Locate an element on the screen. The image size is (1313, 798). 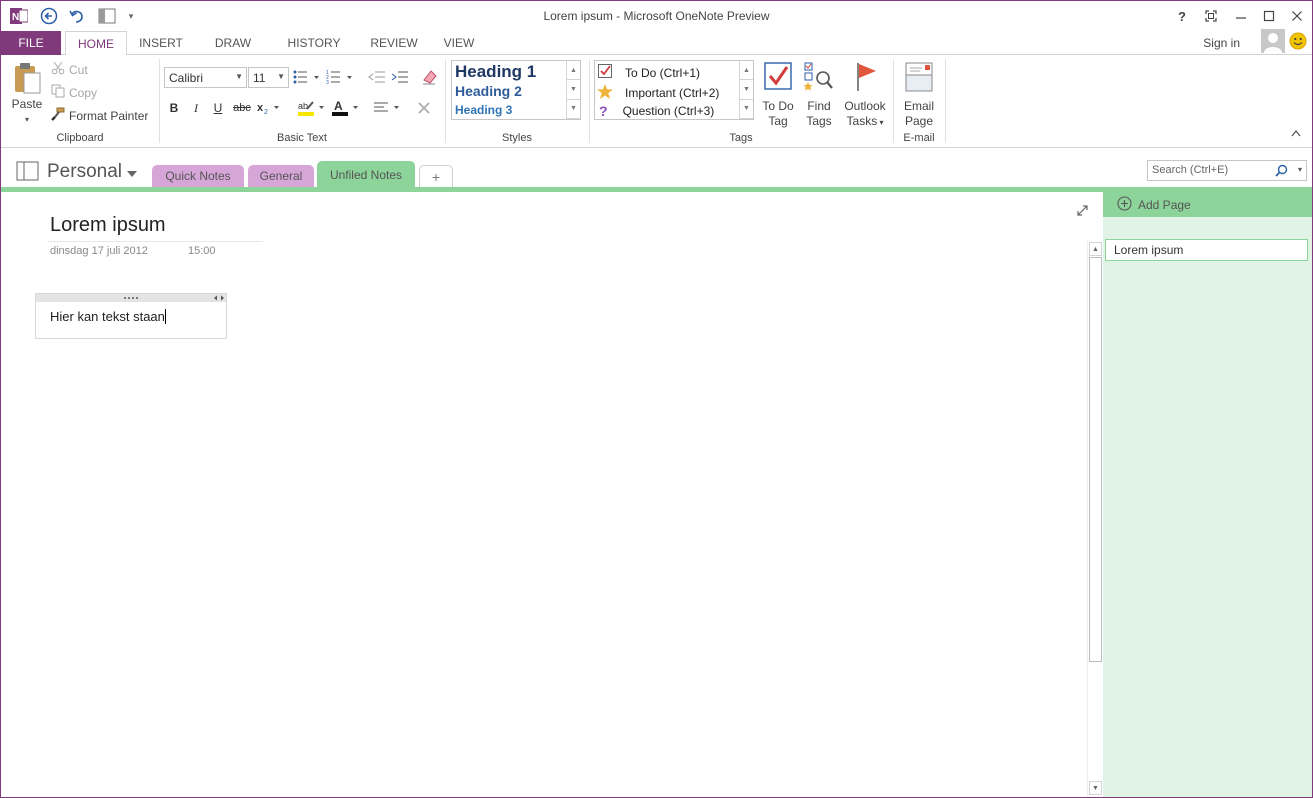
subscript-button: x2 is located at coordinates (270, 108).